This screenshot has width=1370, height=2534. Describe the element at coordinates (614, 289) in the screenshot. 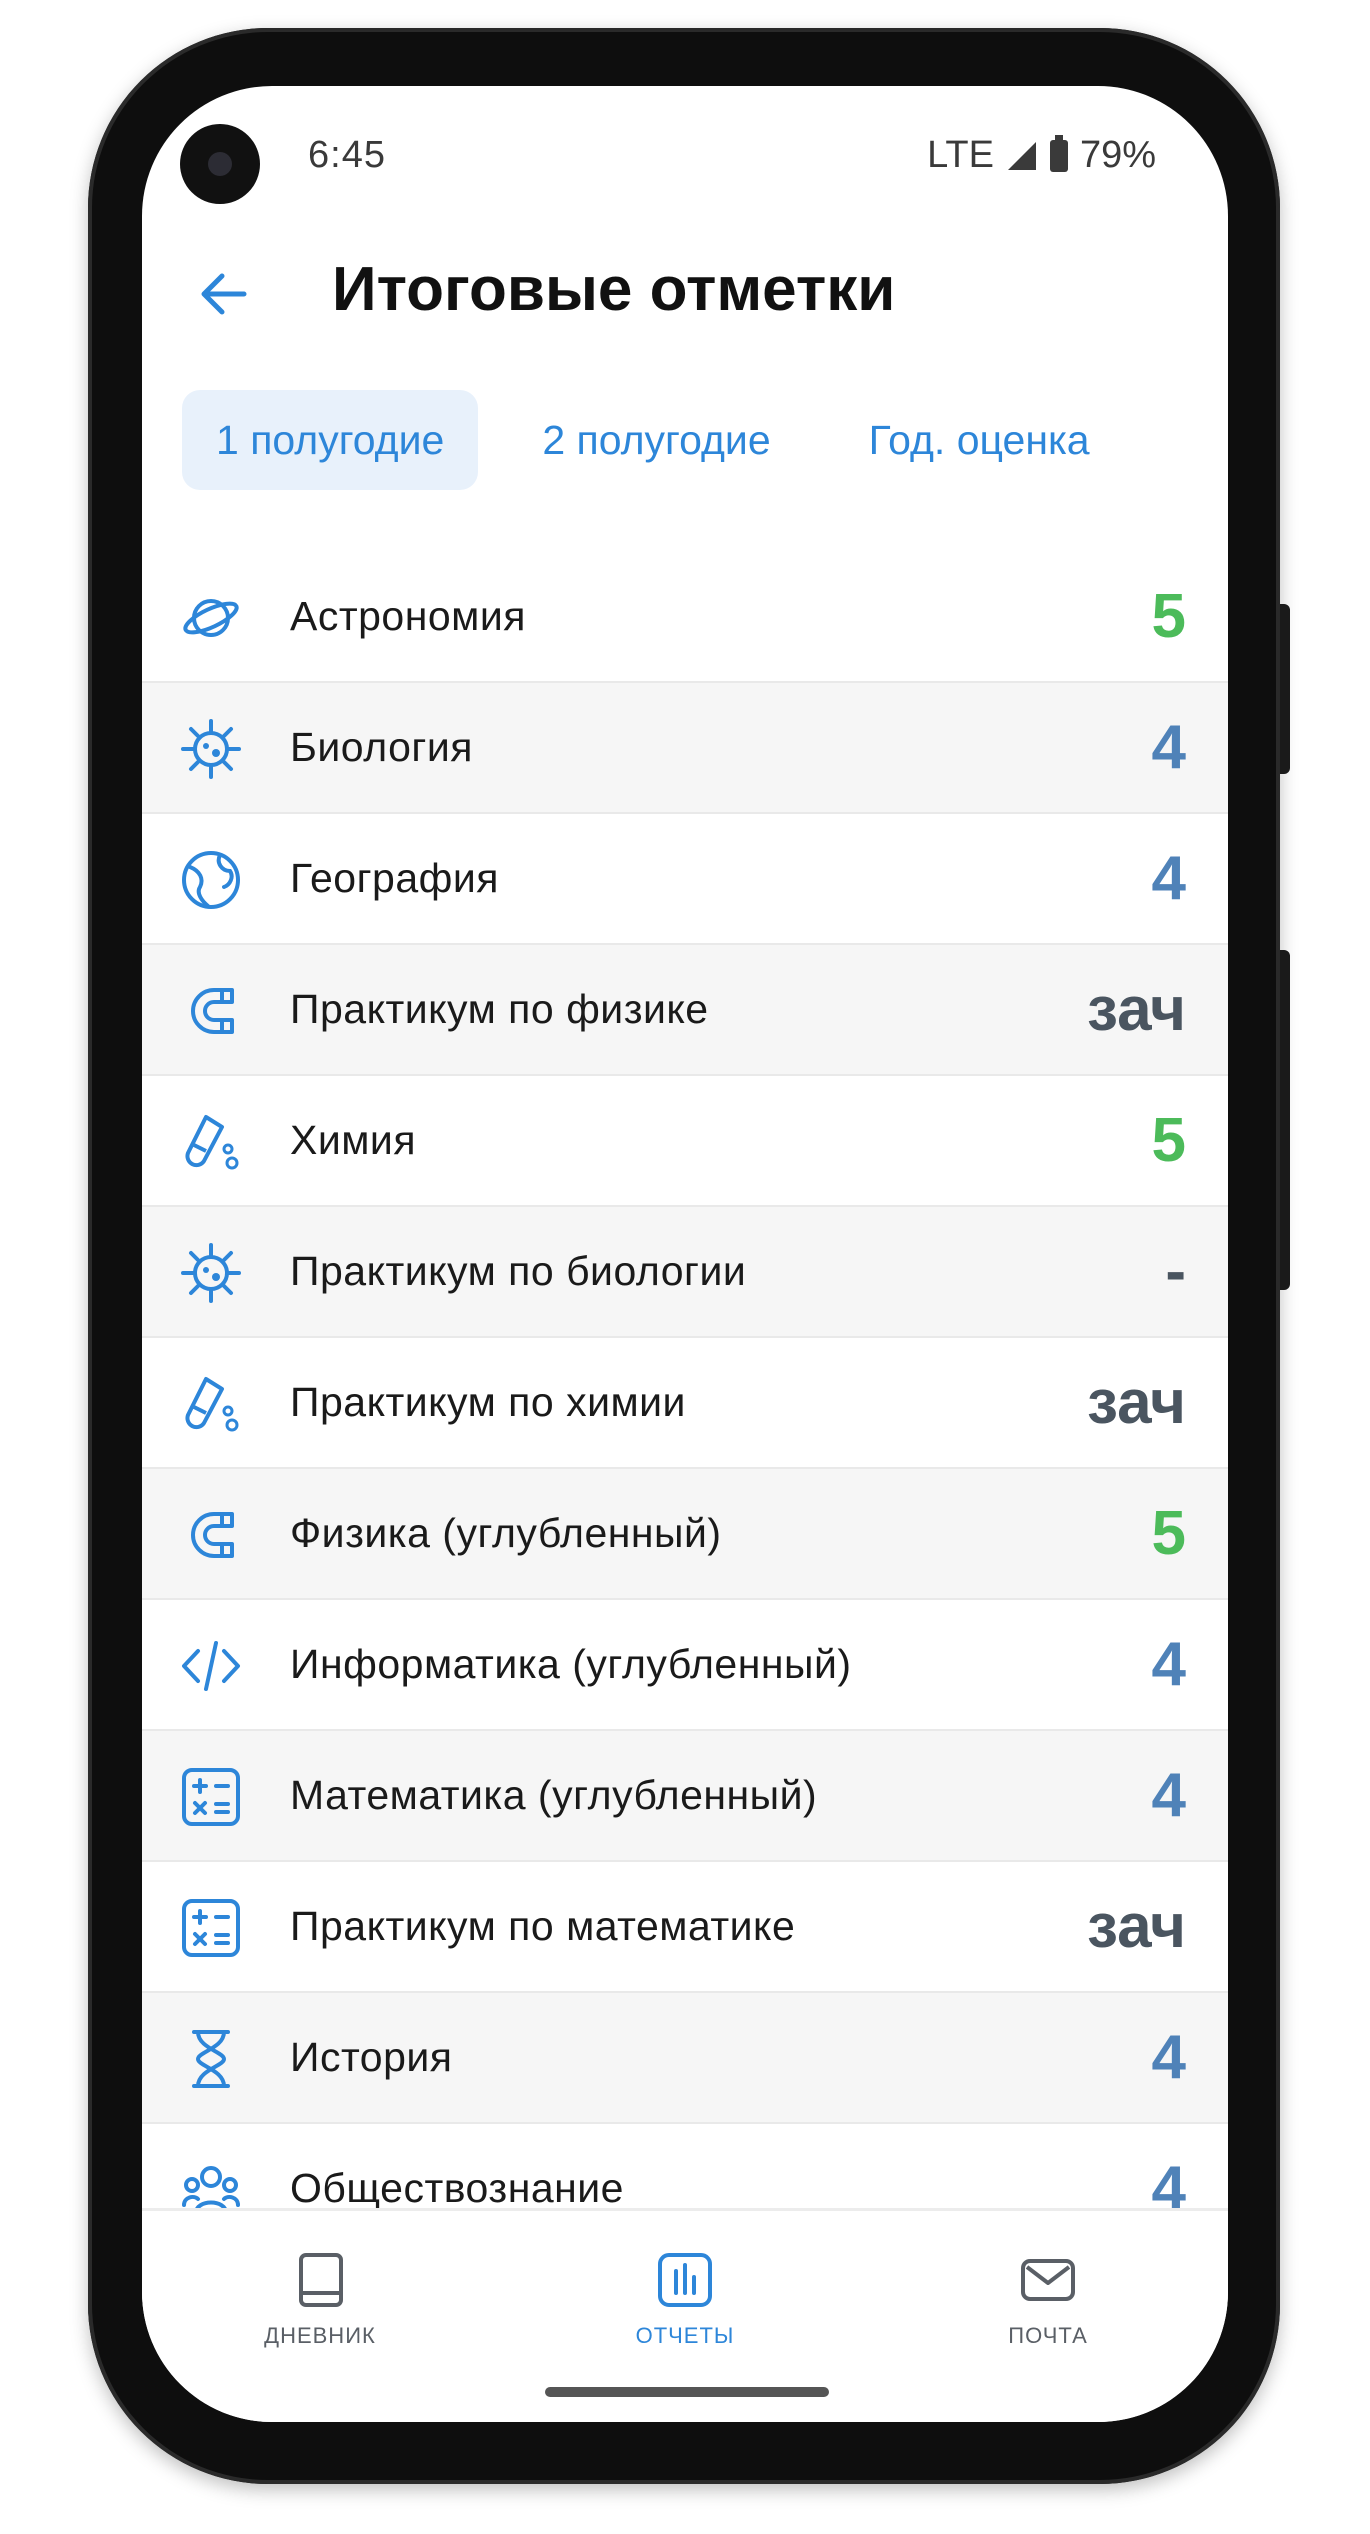

I see `page-title: Итоговые отметки` at that location.